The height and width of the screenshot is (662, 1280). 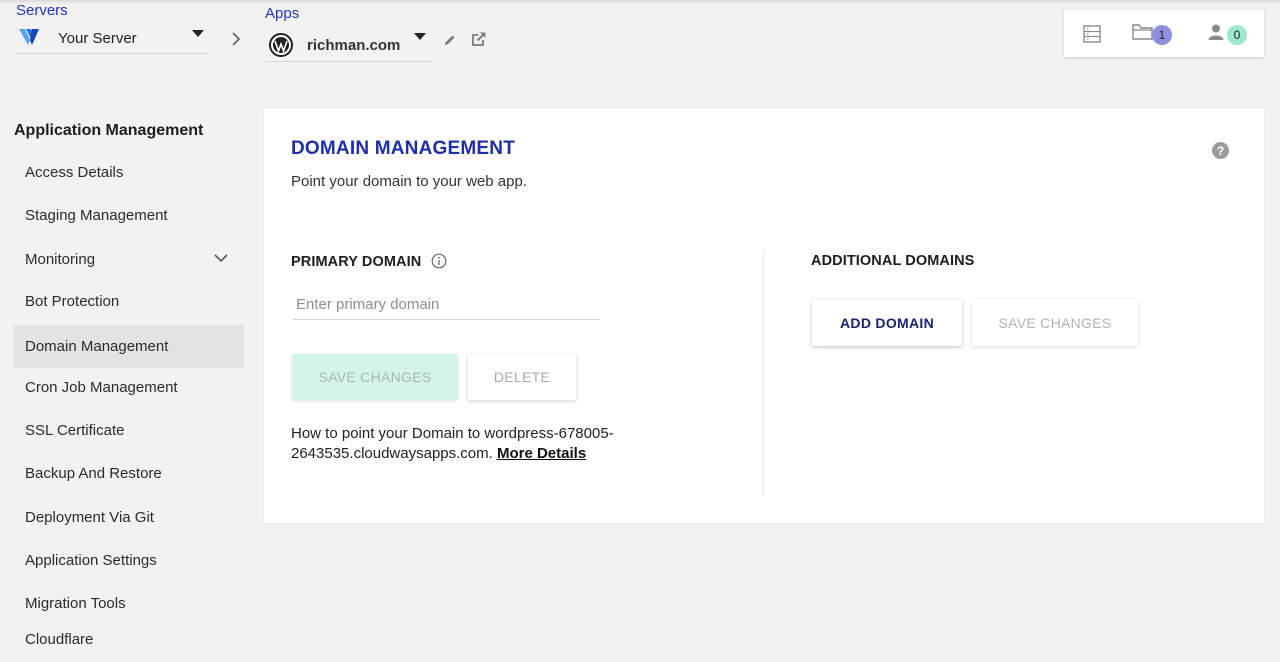 What do you see at coordinates (893, 261) in the screenshot?
I see `additional-domains-title: ADDITIONAL DOMAINS` at bounding box center [893, 261].